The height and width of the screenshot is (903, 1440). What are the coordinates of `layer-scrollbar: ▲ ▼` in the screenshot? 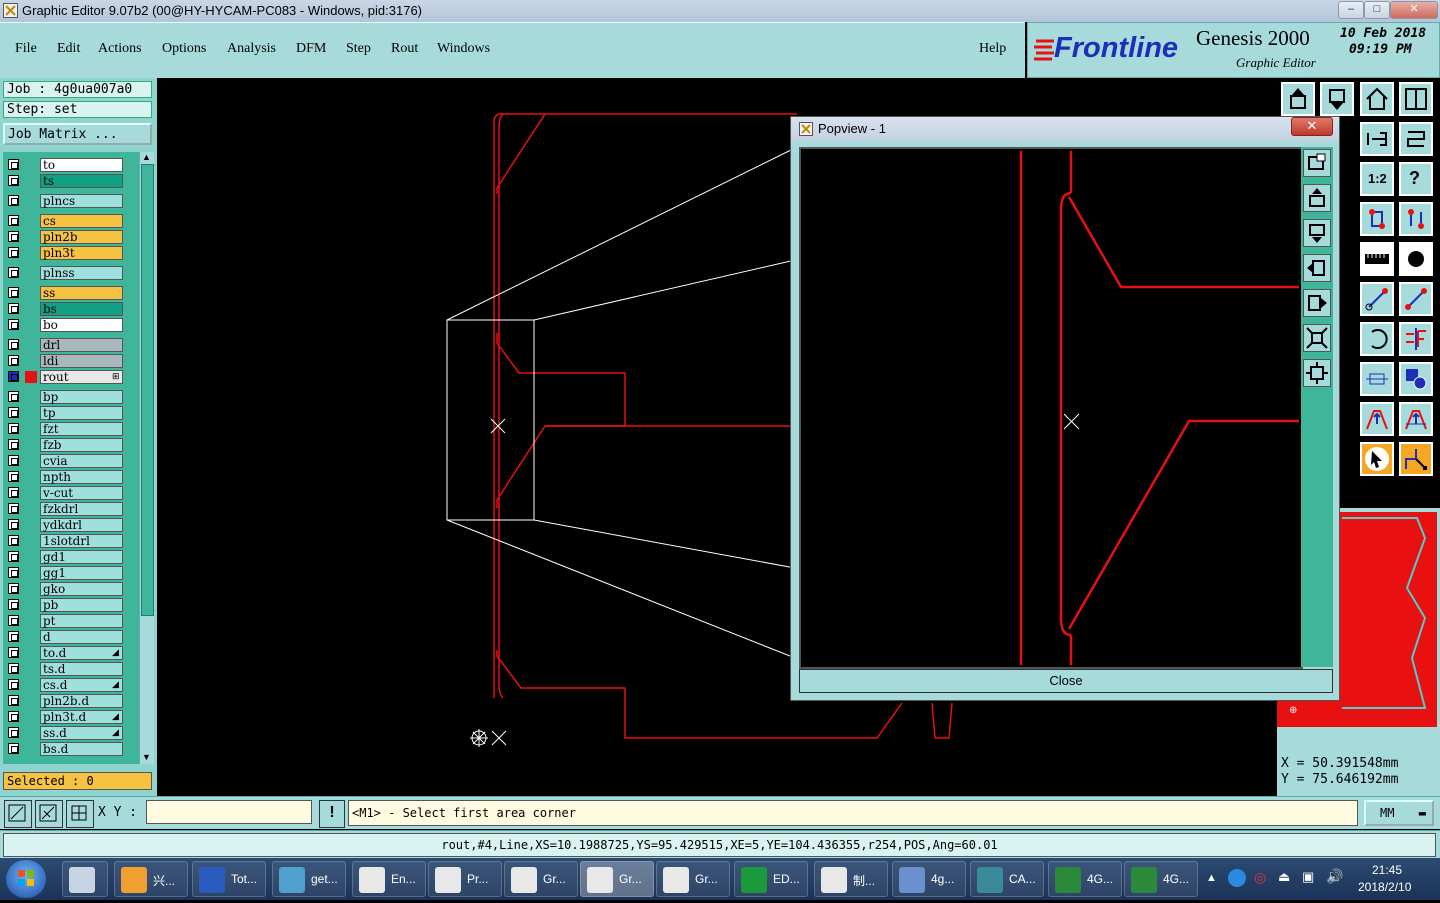 It's located at (146, 458).